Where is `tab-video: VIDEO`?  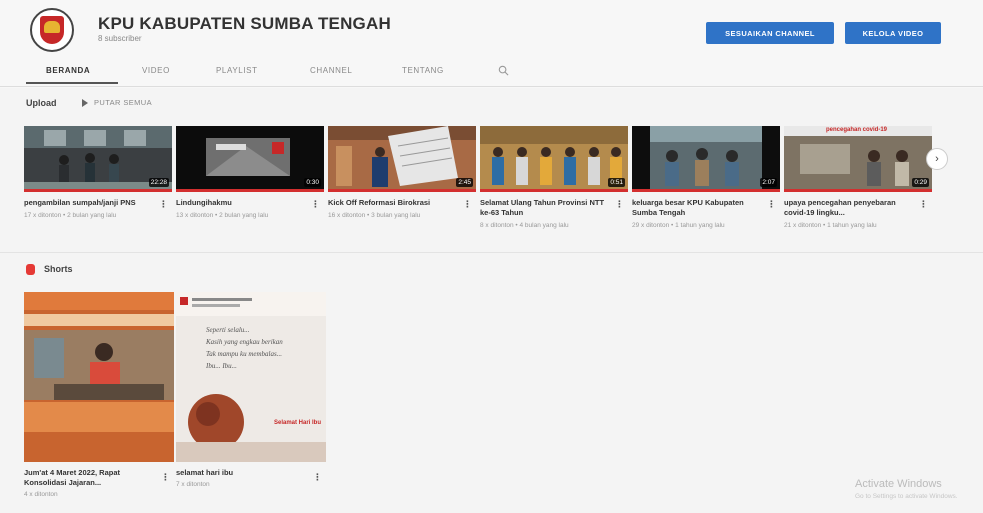 tab-video: VIDEO is located at coordinates (156, 70).